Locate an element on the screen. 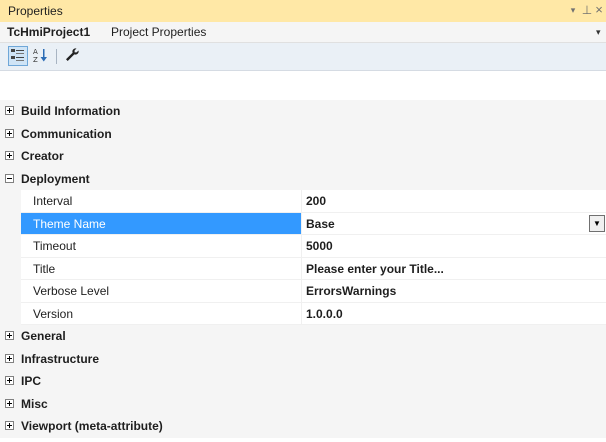  category-row: Infrastructure is located at coordinates (303, 358).